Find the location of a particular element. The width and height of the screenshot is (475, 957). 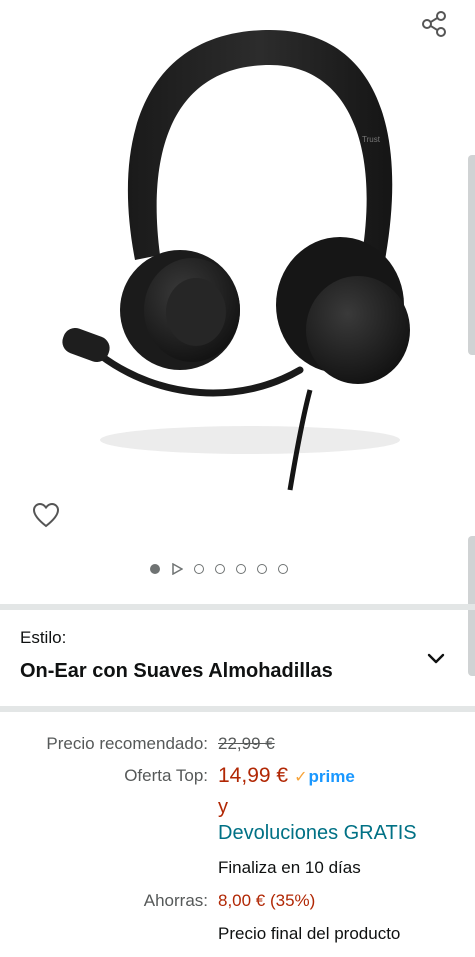

prime-label: prime is located at coordinates (331, 776).